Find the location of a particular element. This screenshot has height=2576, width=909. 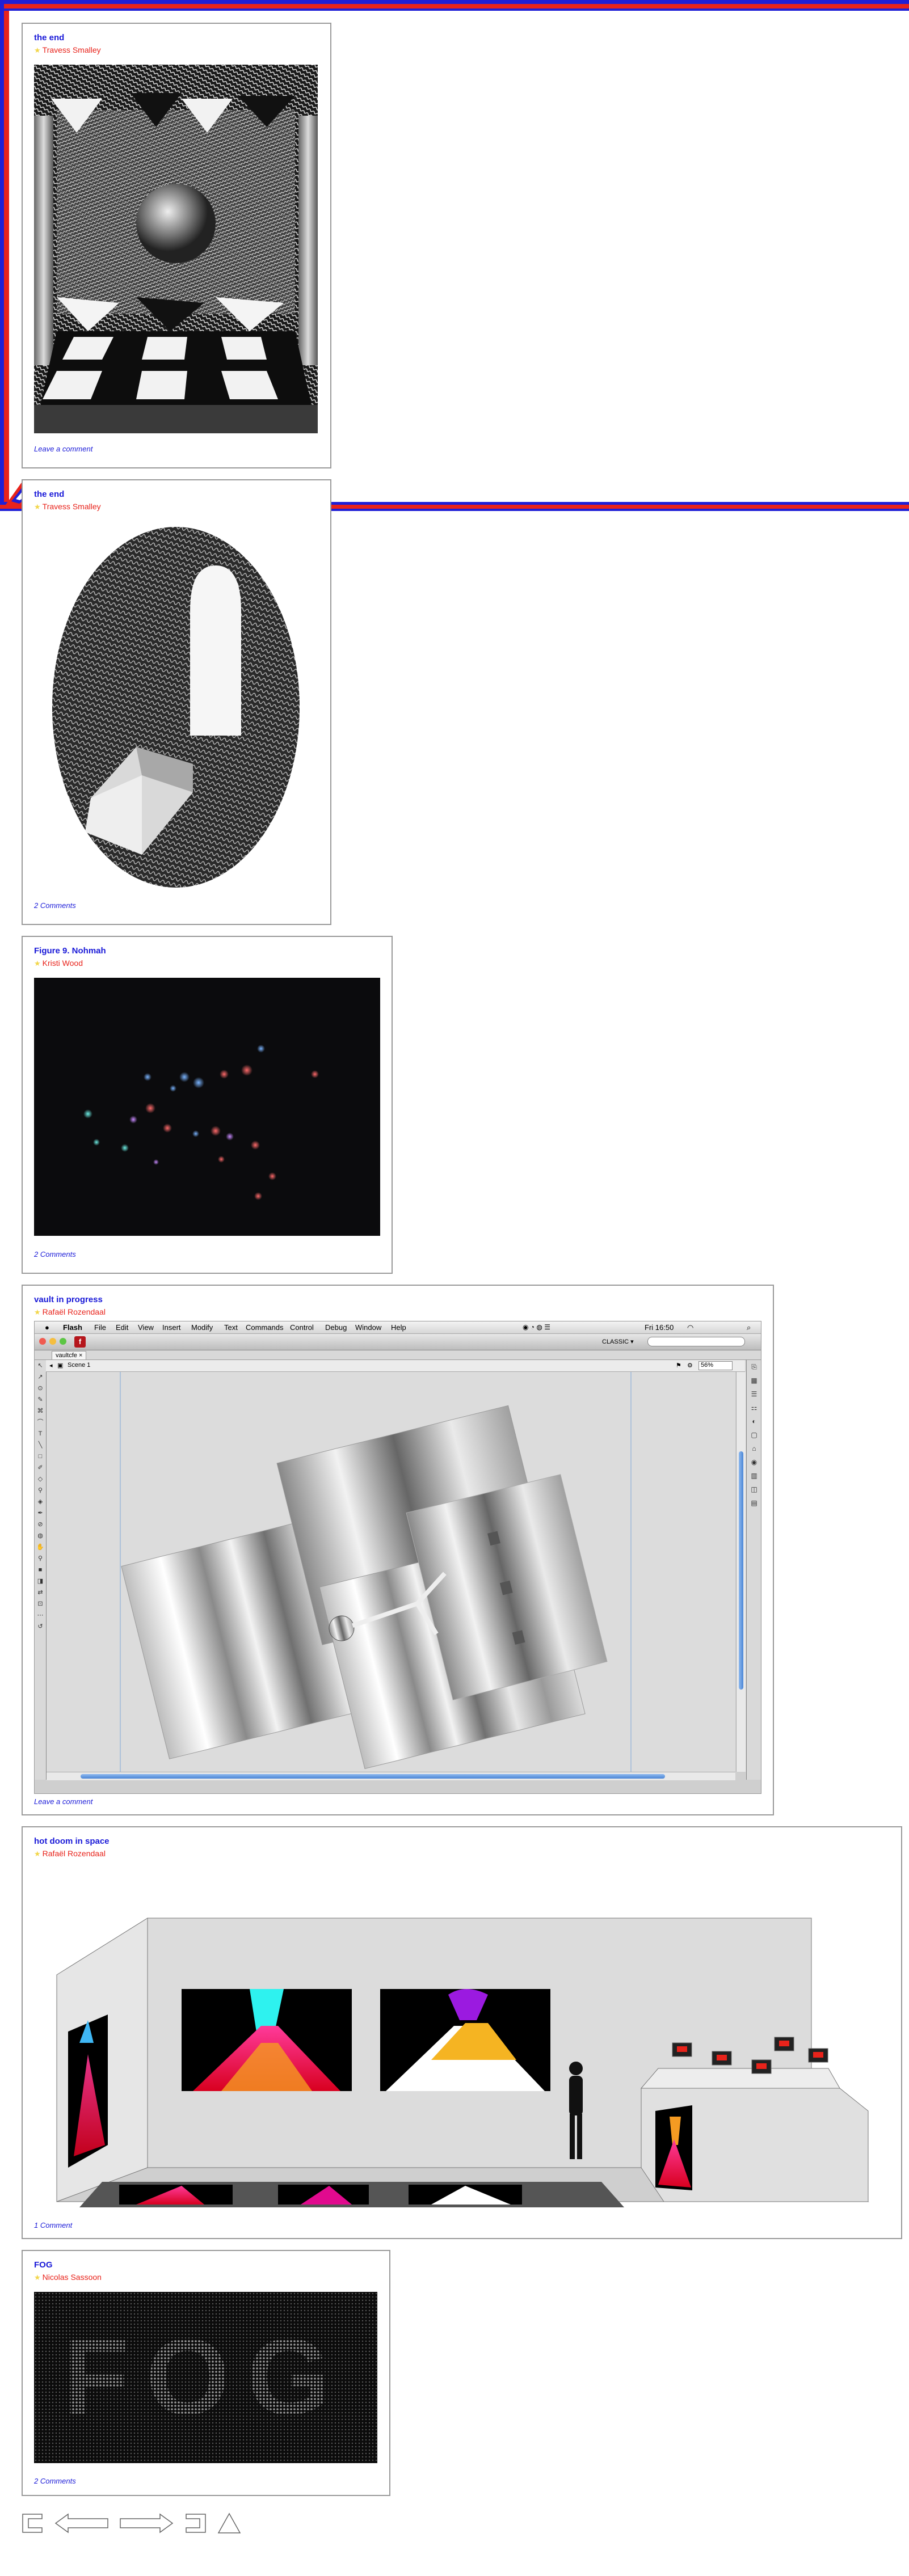

menu-edit: Edit is located at coordinates (122, 1327).